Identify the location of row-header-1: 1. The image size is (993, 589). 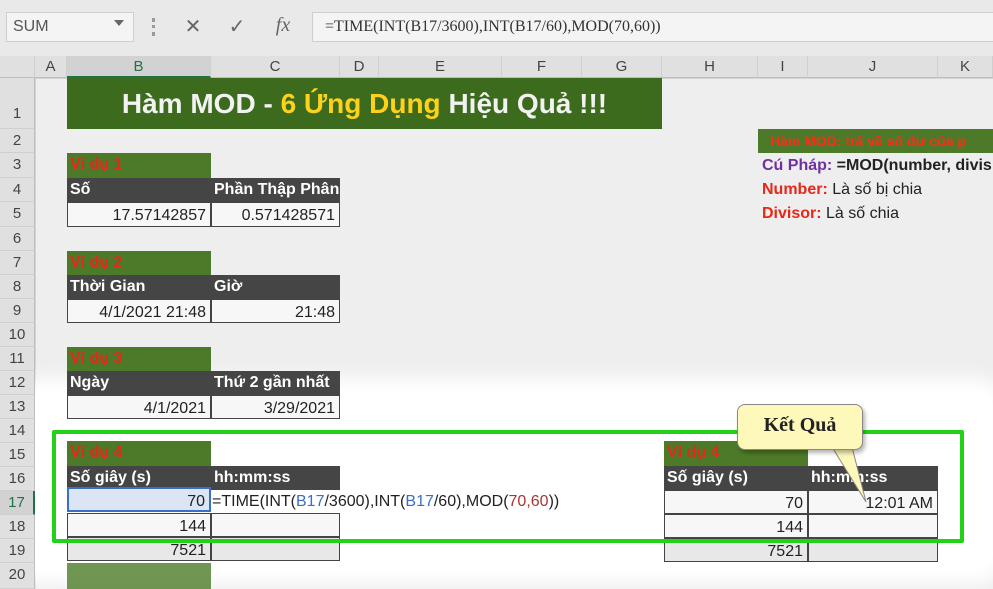
(17, 103).